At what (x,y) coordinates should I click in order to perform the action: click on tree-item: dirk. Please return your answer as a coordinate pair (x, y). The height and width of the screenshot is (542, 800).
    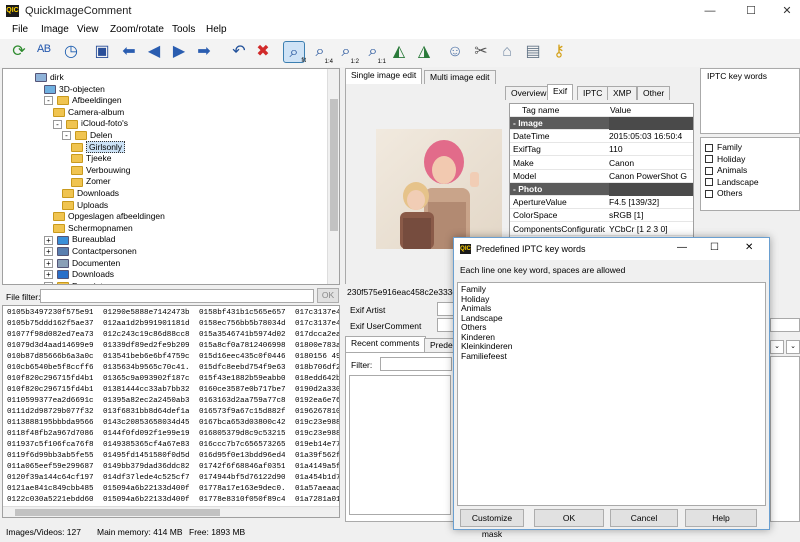
    Looking at the image, I should click on (49, 77).